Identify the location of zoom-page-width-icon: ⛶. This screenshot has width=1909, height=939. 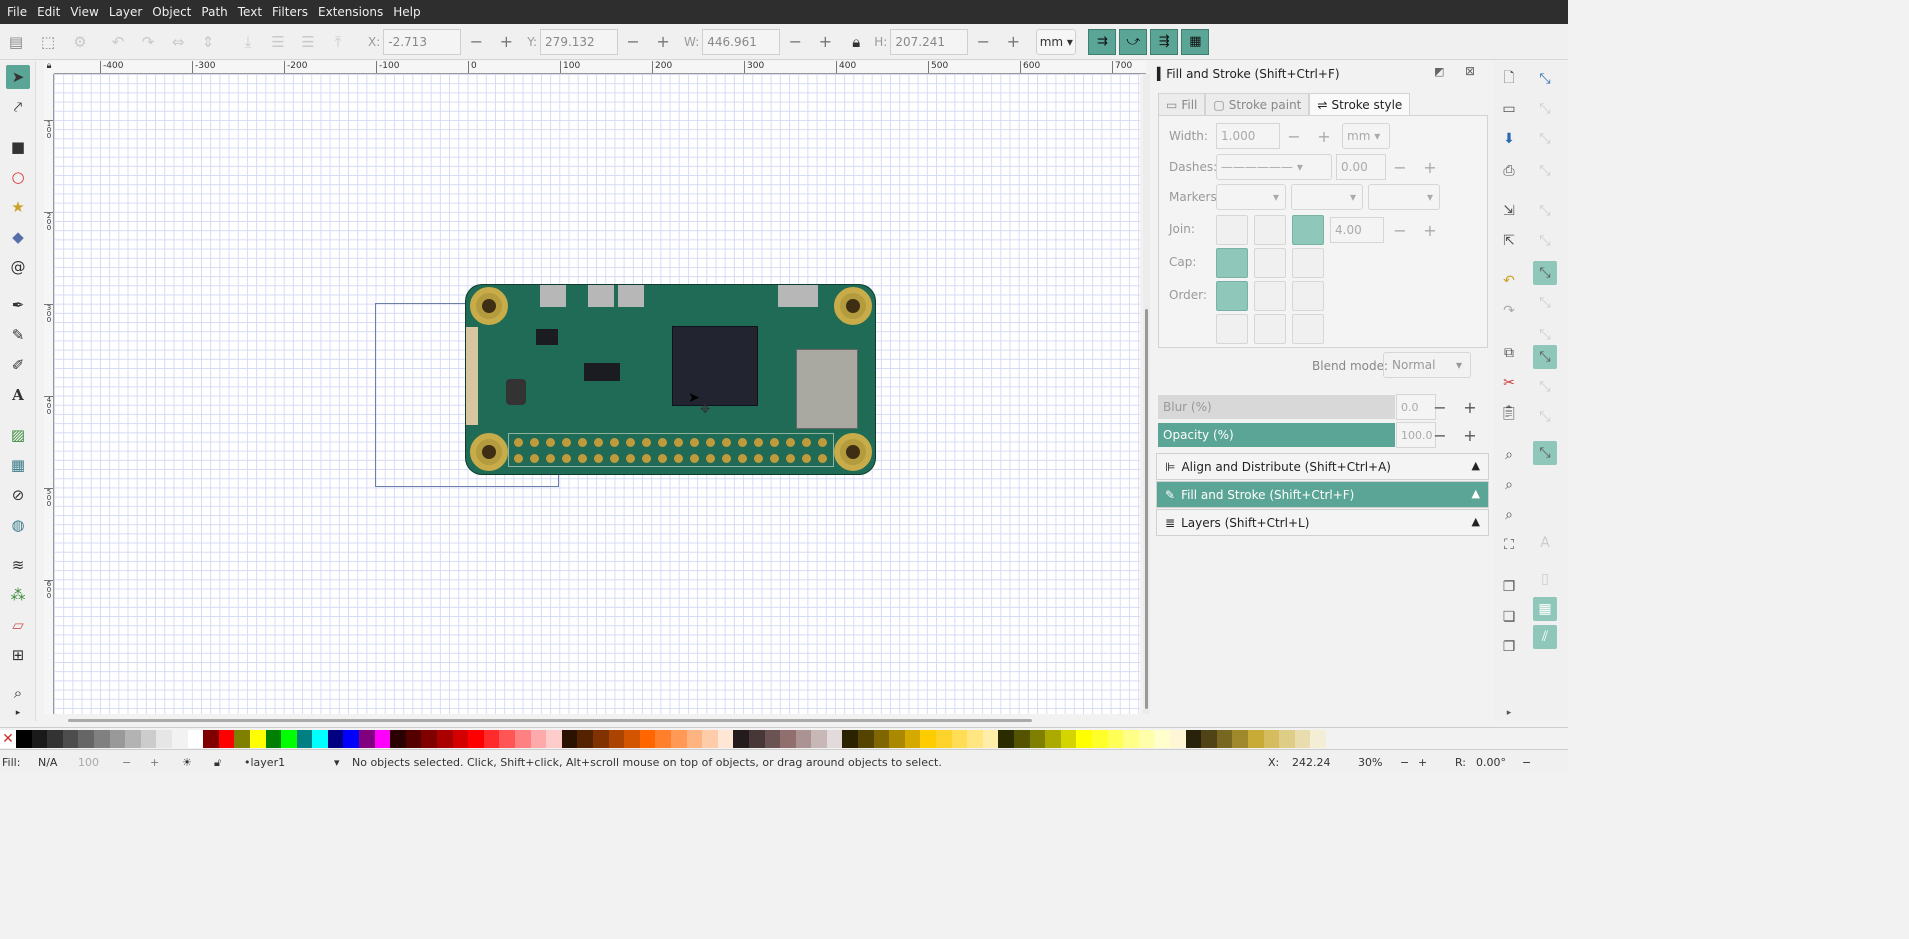
(1509, 545).